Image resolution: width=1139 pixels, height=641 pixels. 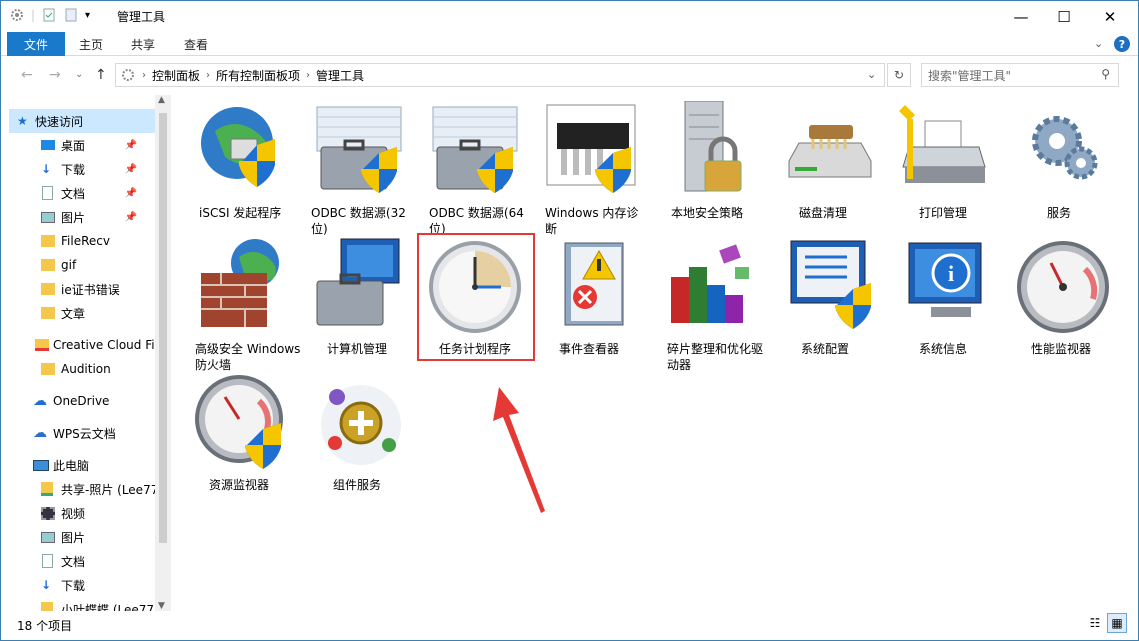 What do you see at coordinates (141, 17) in the screenshot?
I see `window-title: 管理工具` at bounding box center [141, 17].